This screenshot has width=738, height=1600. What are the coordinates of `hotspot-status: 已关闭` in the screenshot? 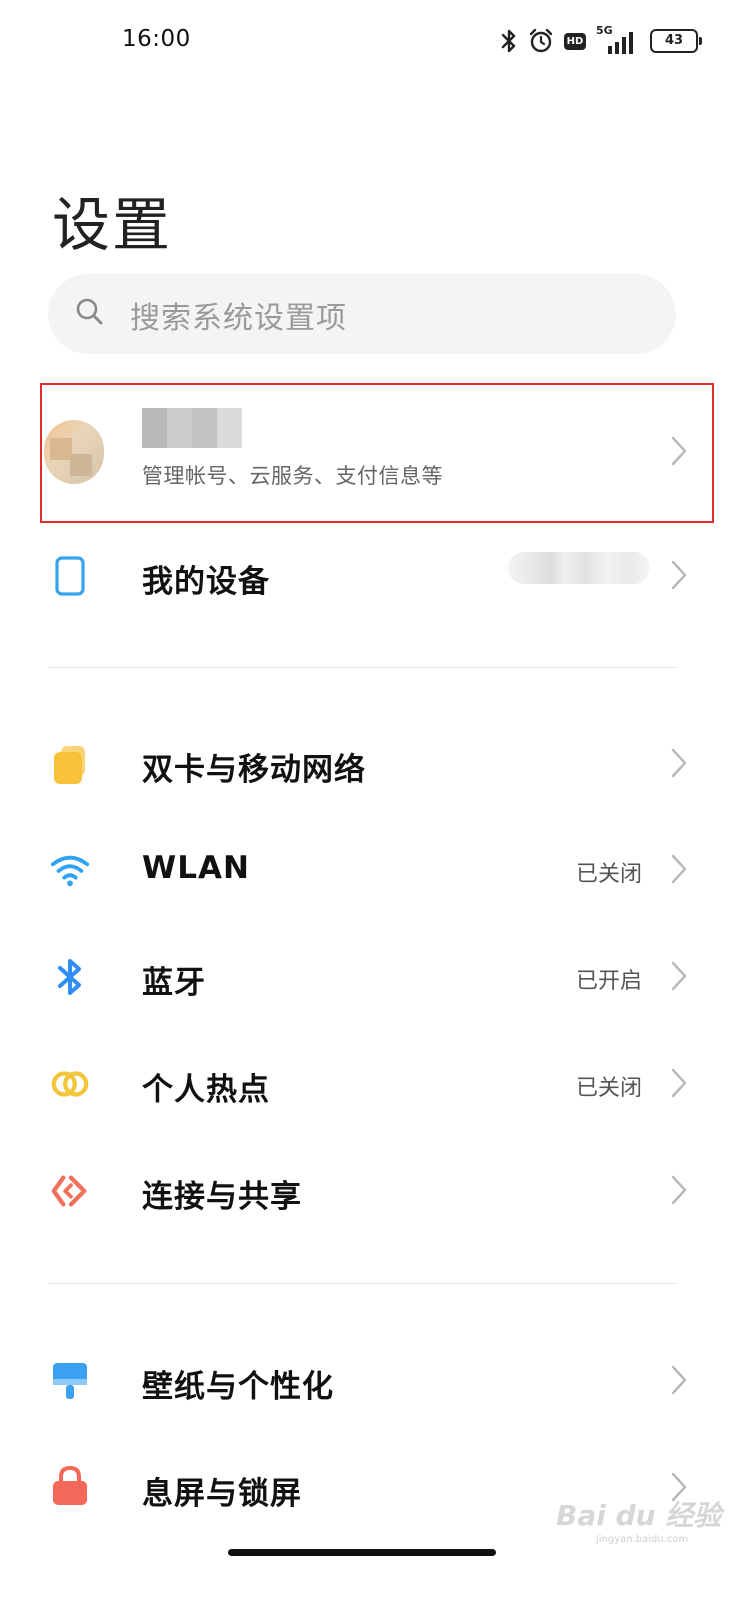 It's located at (608, 1088).